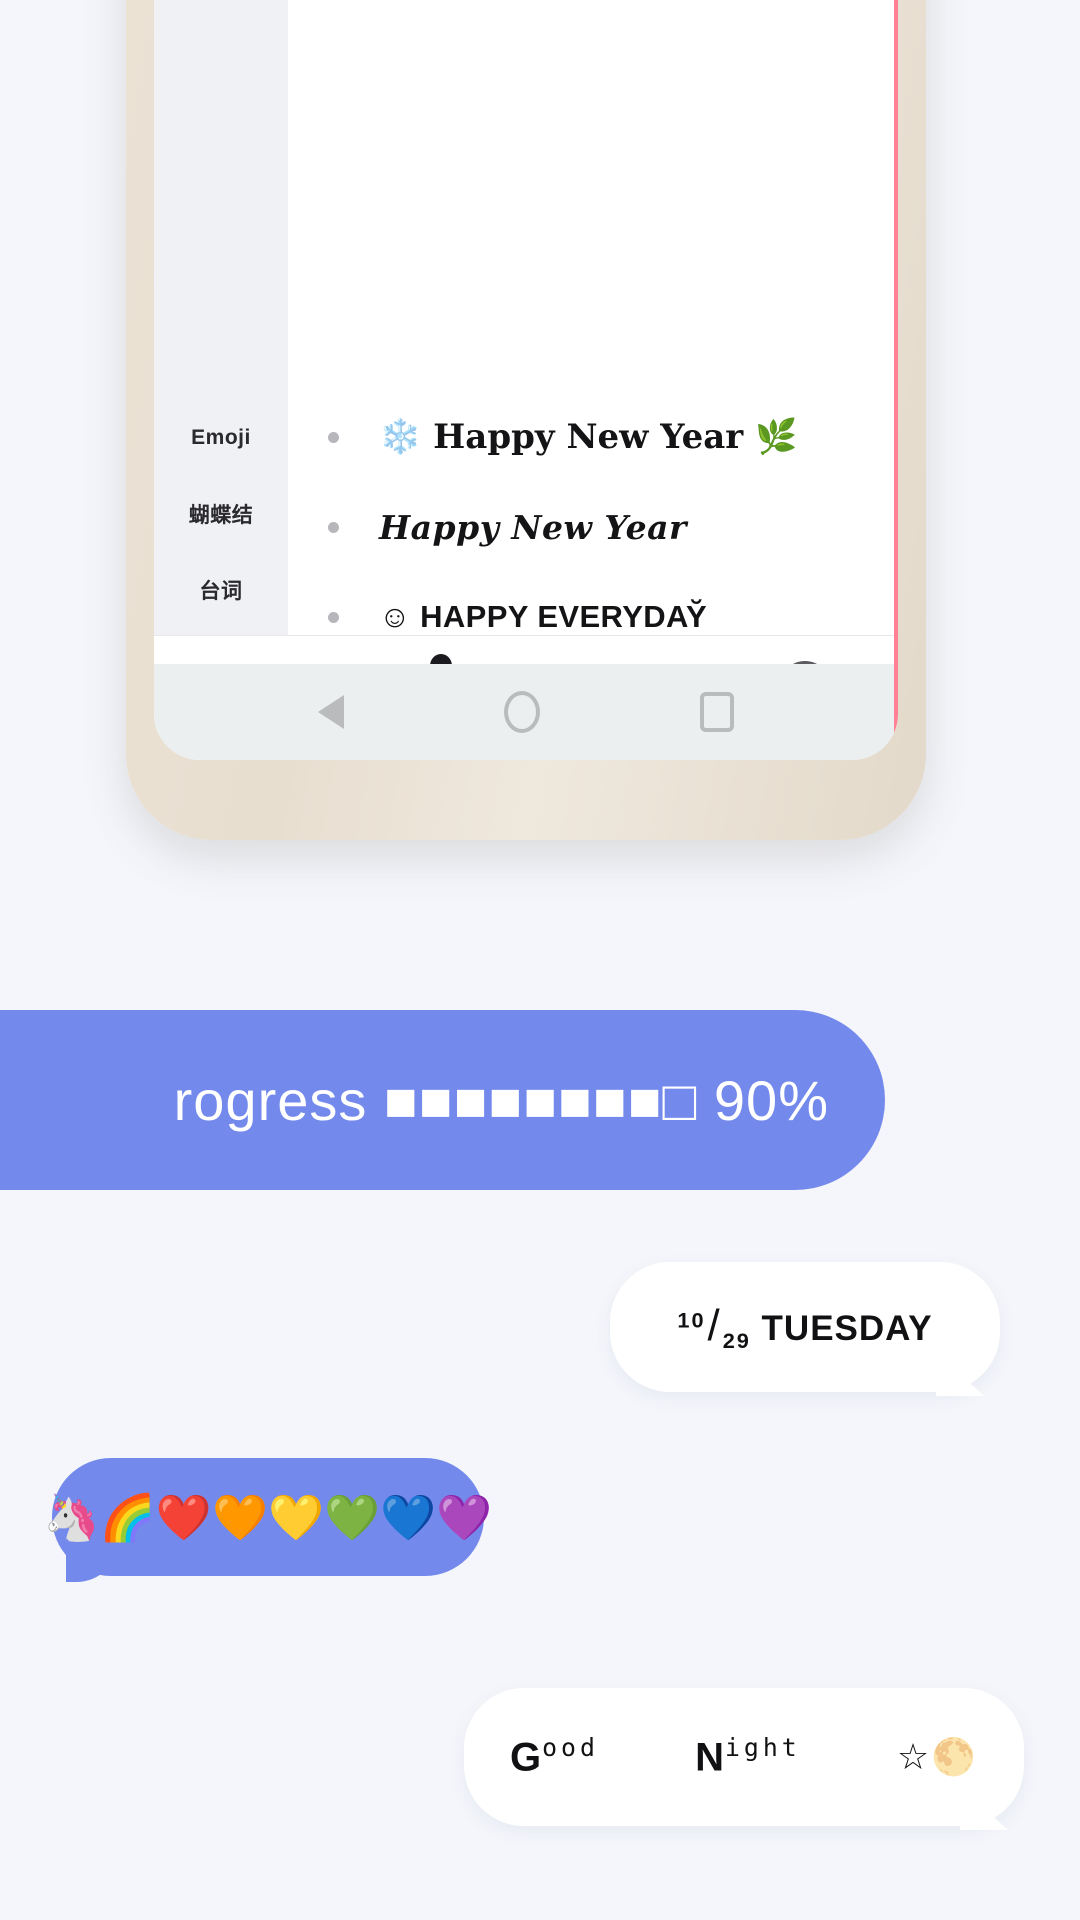  I want to click on back-icon, so click(331, 712).